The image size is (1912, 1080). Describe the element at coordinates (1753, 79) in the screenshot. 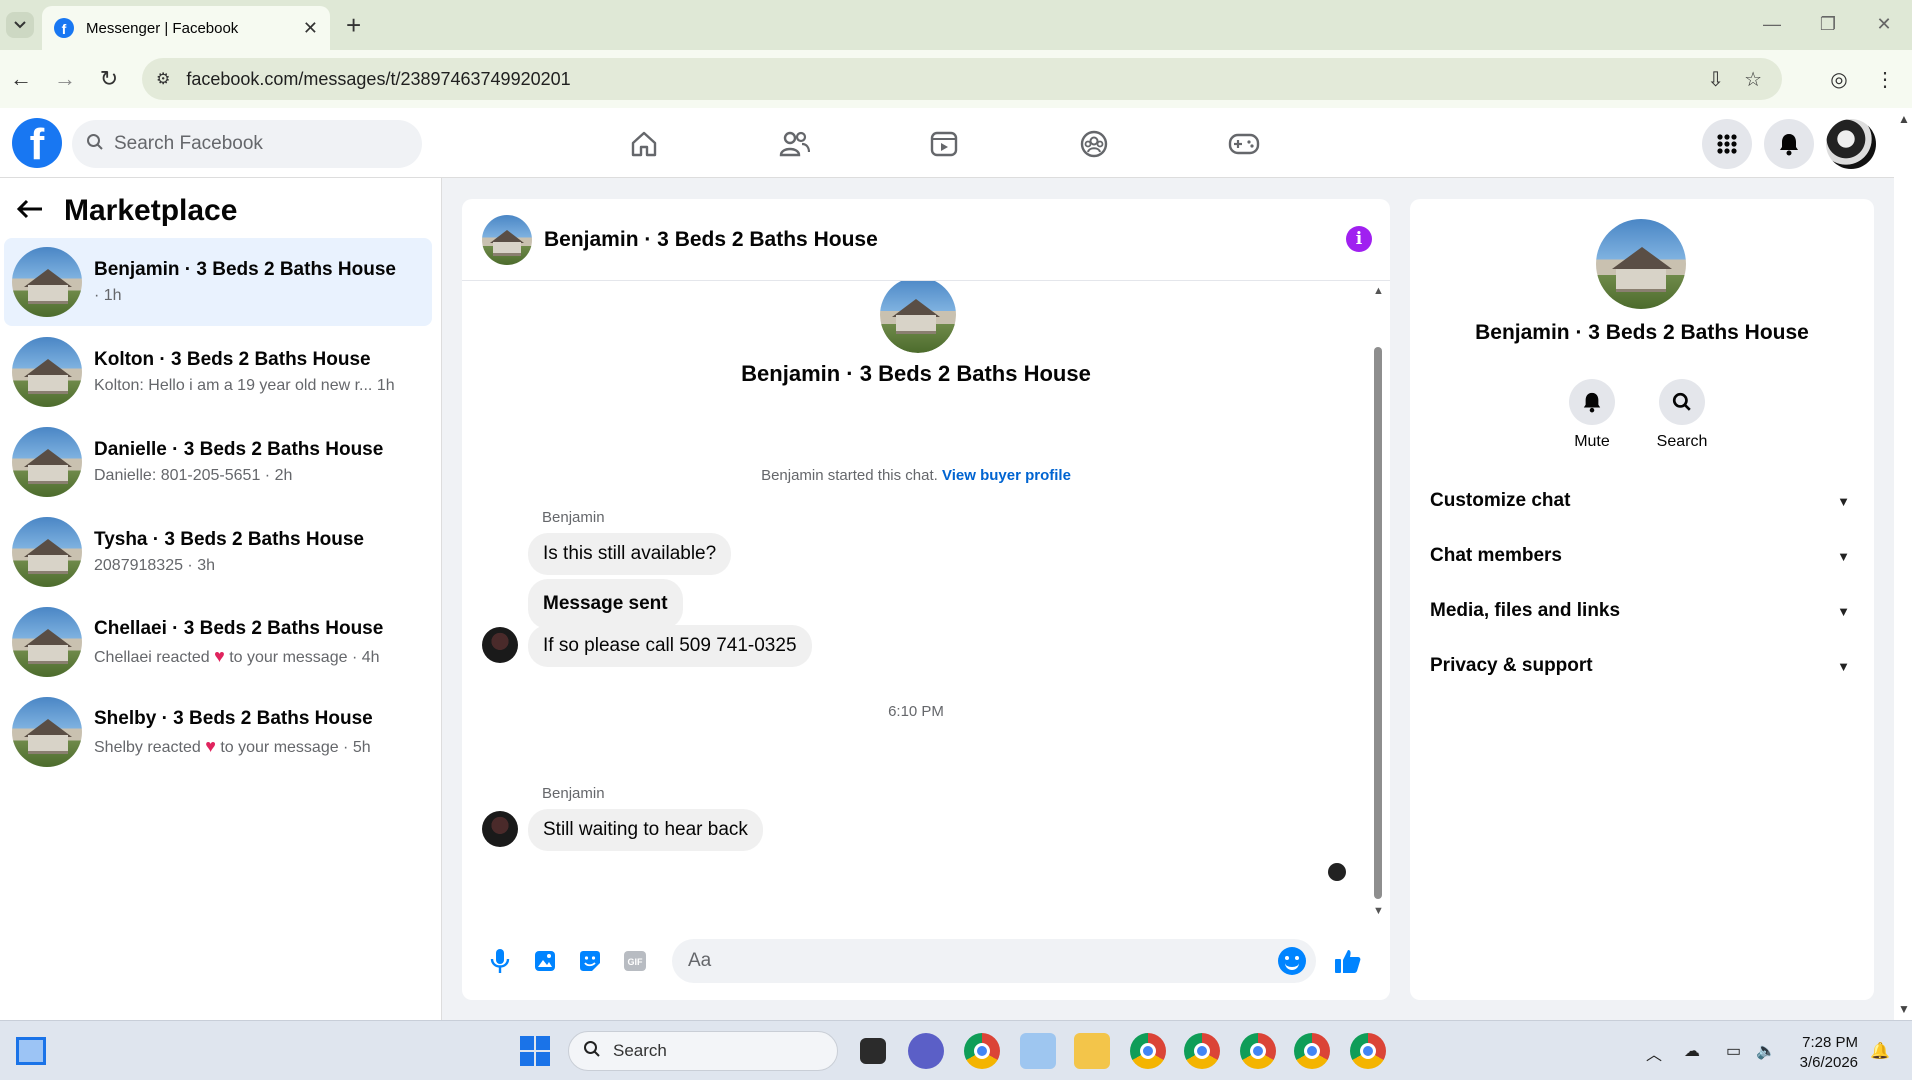

I see `bookmark-star-icon: ☆` at that location.